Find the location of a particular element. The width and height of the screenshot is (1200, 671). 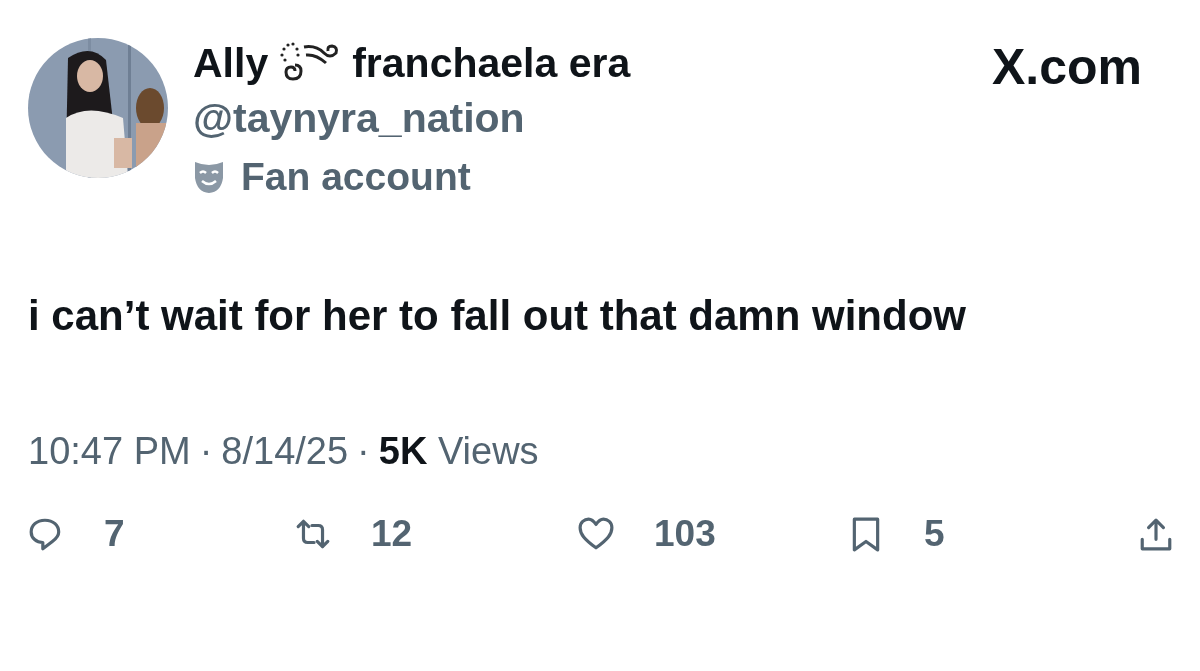

share-icon is located at coordinates (1156, 534).